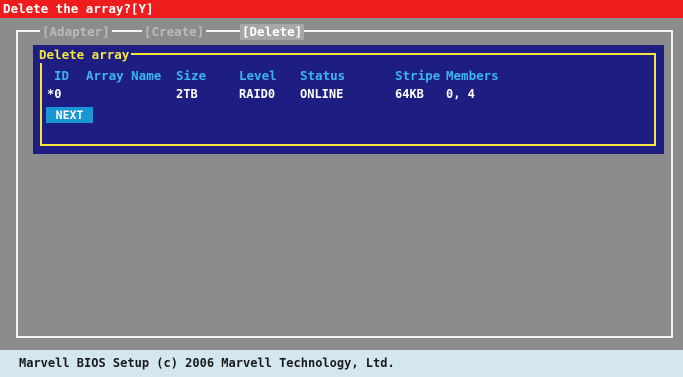 The image size is (683, 377). Describe the element at coordinates (472, 75) in the screenshot. I see `column-header-members: Members` at that location.